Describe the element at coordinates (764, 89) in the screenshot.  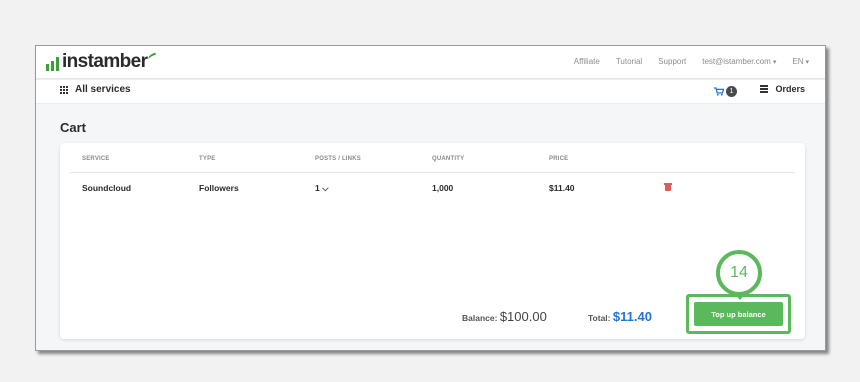
I see `list-icon` at that location.